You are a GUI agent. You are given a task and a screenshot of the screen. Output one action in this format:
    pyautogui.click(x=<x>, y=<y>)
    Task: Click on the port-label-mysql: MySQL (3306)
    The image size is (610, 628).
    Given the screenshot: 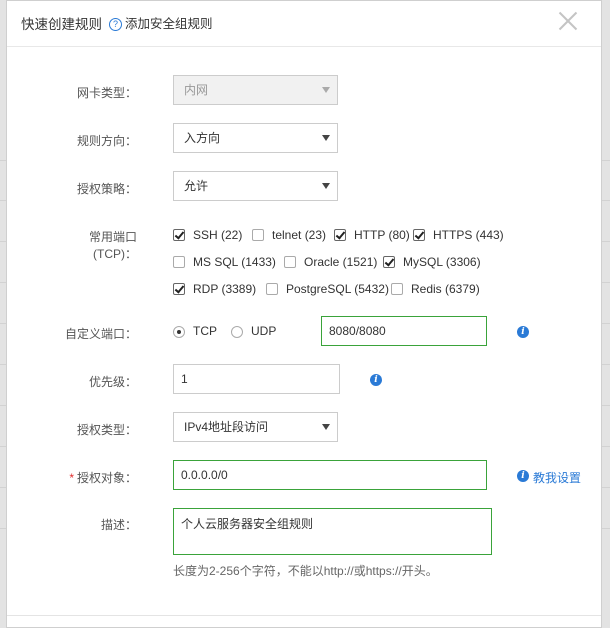 What is the action you would take?
    pyautogui.click(x=442, y=262)
    